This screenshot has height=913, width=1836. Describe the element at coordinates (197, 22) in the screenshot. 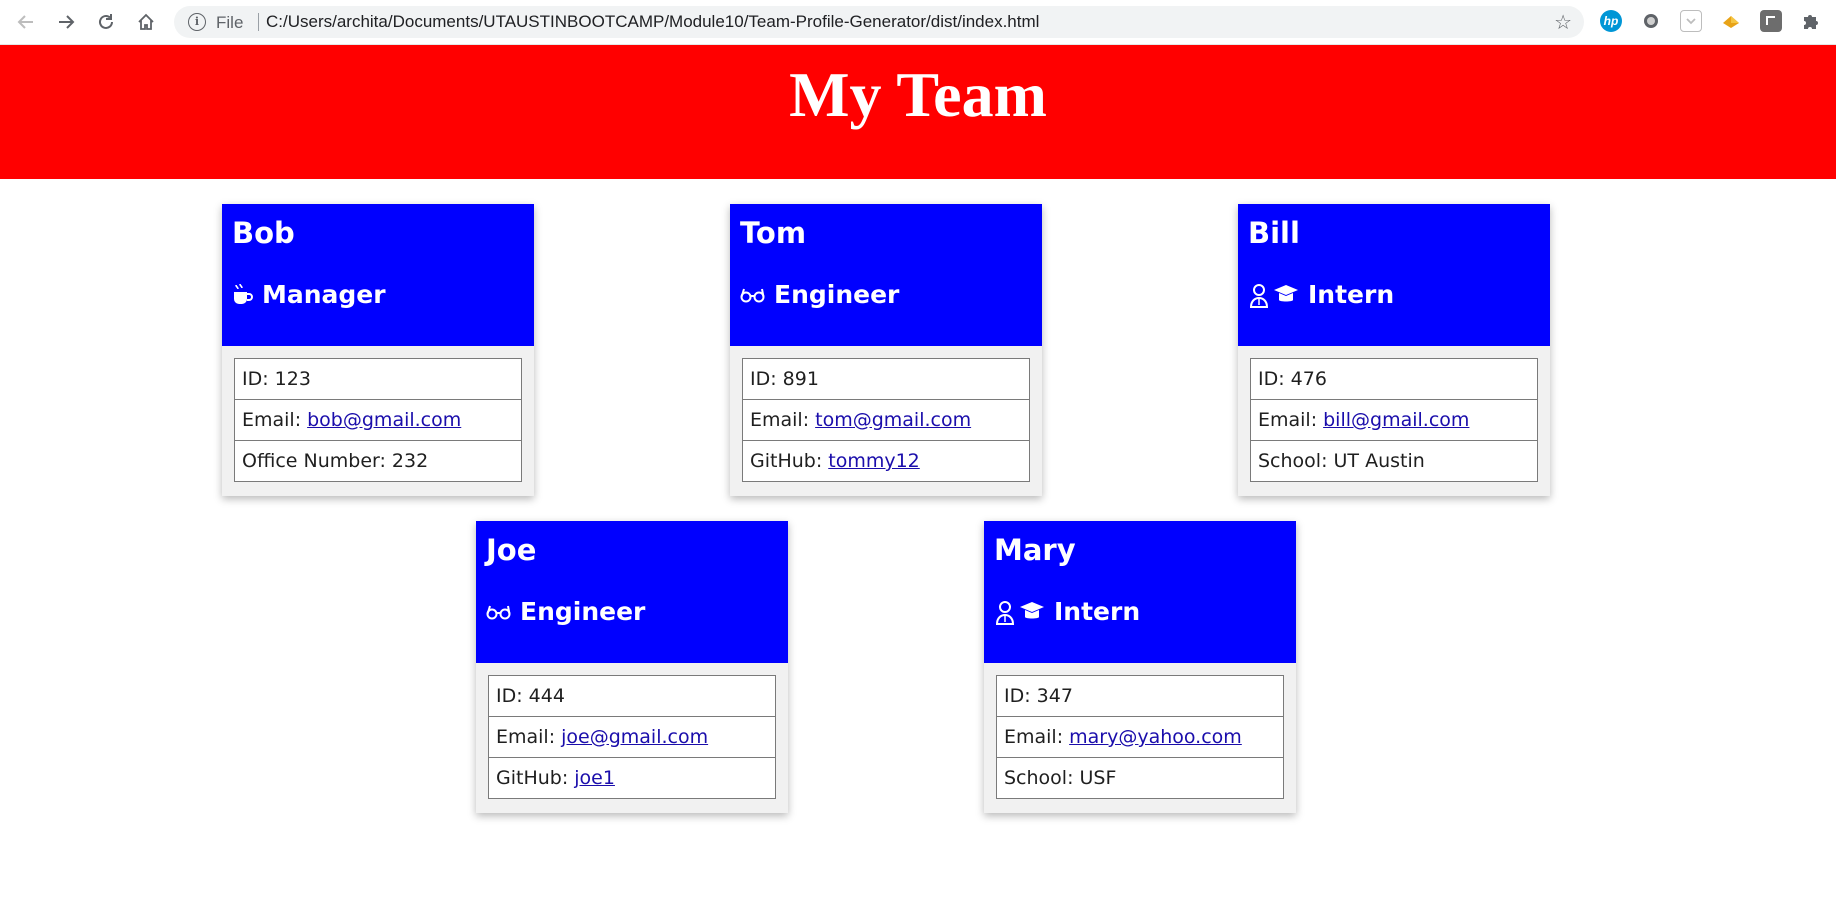

I see `info-icon: i` at that location.